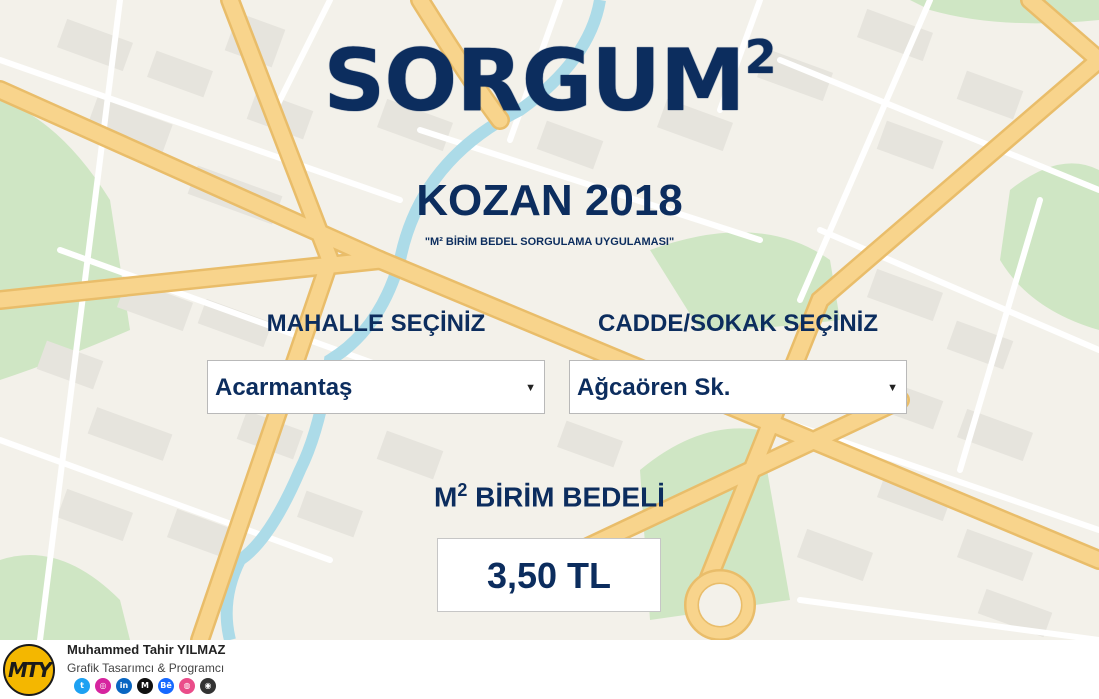 The height and width of the screenshot is (699, 1099). I want to click on neighborhood-label: MAHALLE SEÇİNİZ, so click(376, 323).